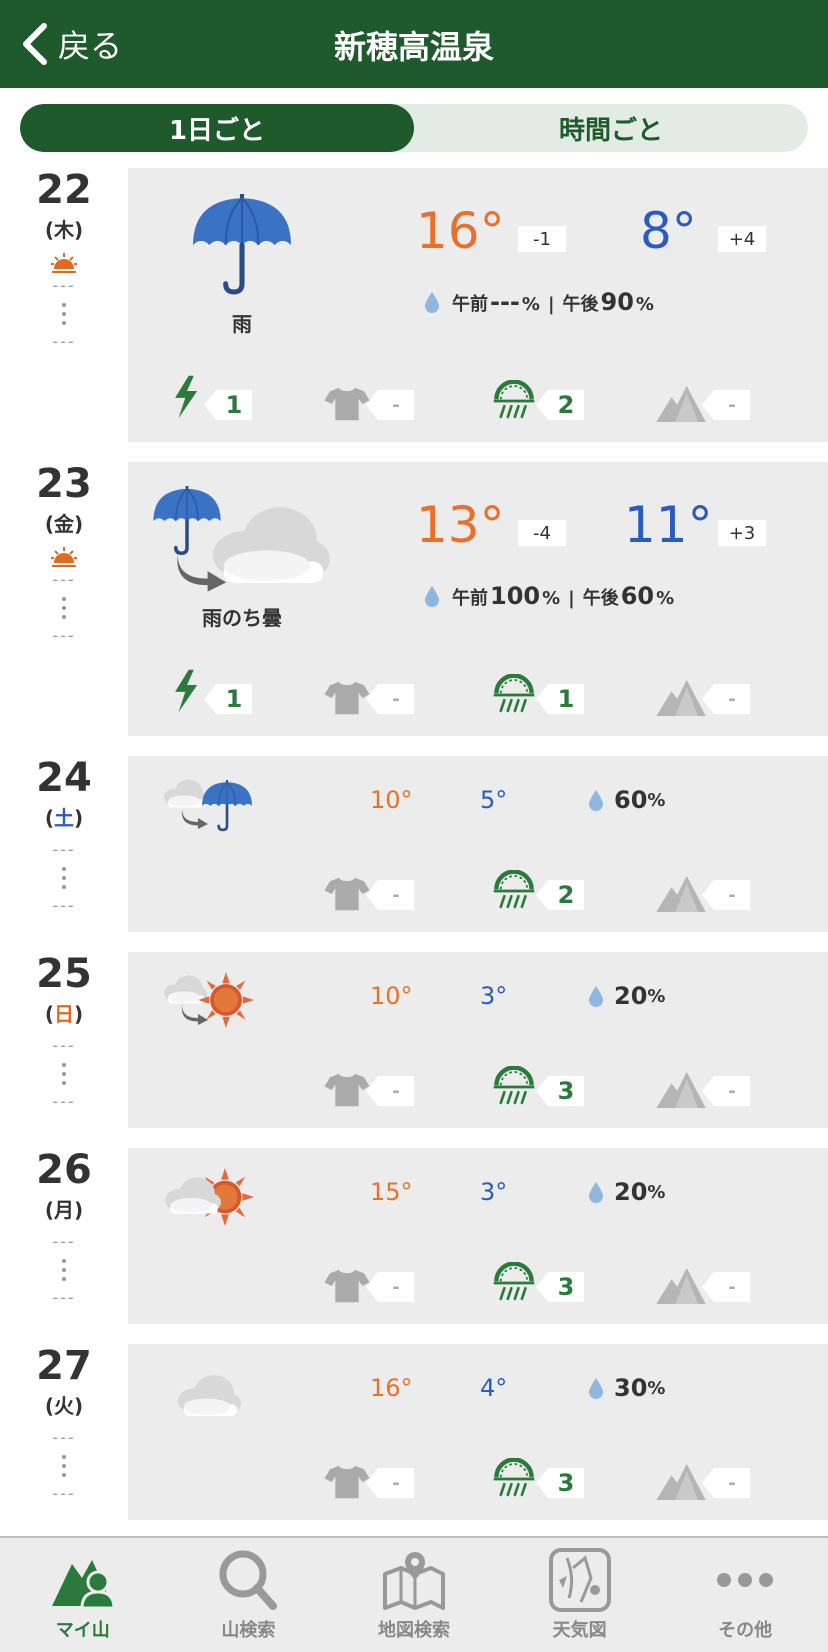 This screenshot has width=828, height=1652. Describe the element at coordinates (542, 533) in the screenshot. I see `high-temp-diff: -4` at that location.